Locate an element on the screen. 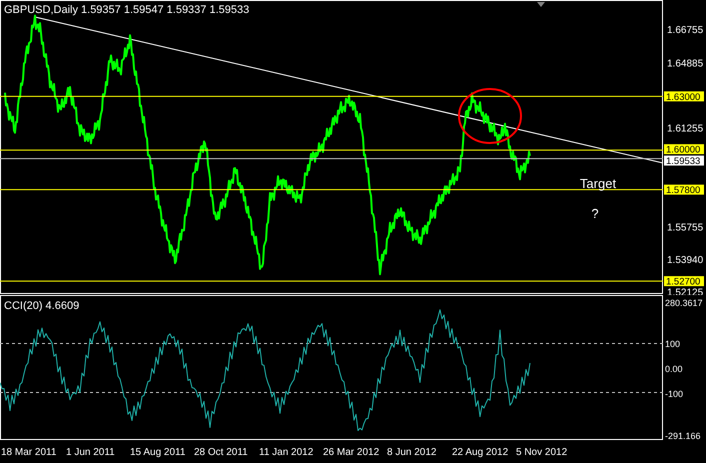  cci-axis-label: 100 is located at coordinates (672, 344).